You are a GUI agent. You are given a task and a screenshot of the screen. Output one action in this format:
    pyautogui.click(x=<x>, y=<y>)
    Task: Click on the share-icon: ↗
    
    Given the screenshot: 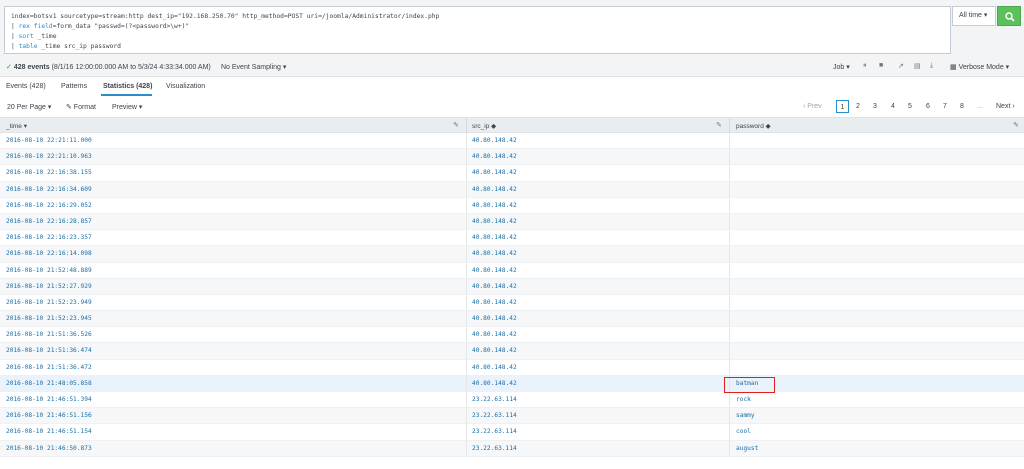 What is the action you would take?
    pyautogui.click(x=901, y=66)
    